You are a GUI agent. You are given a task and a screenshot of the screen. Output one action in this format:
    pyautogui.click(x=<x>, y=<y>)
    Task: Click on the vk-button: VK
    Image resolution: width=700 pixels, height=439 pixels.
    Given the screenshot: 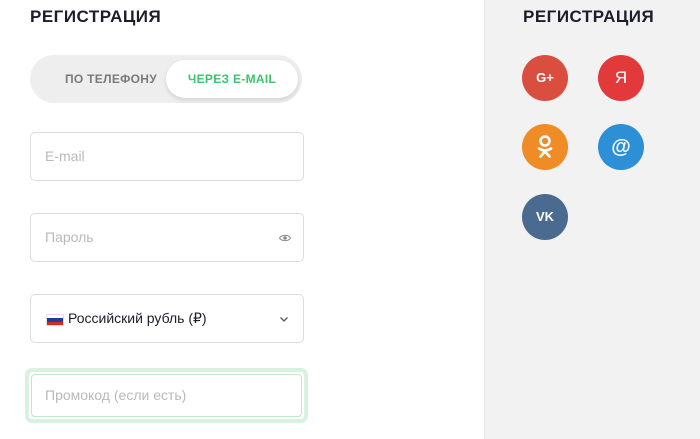 What is the action you would take?
    pyautogui.click(x=545, y=217)
    